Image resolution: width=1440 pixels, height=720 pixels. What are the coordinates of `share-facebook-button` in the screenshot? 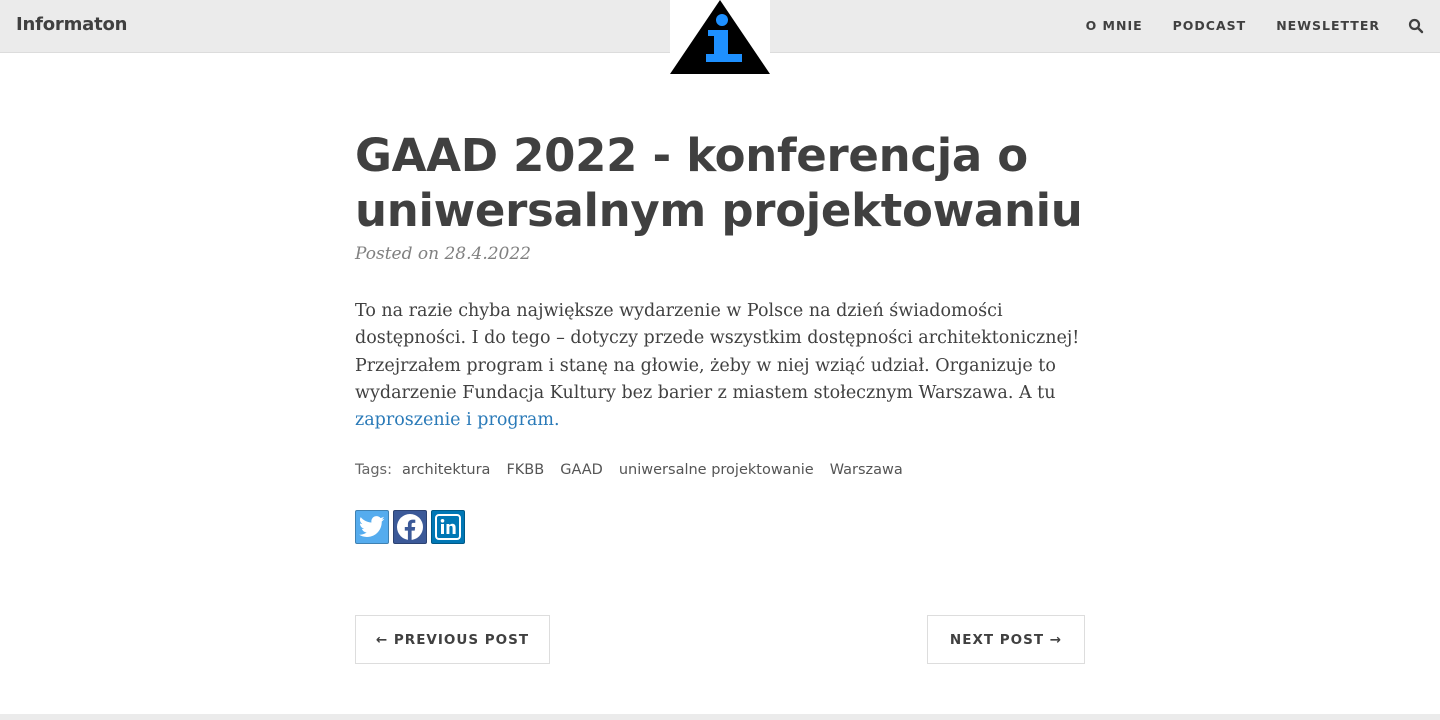 It's located at (410, 527).